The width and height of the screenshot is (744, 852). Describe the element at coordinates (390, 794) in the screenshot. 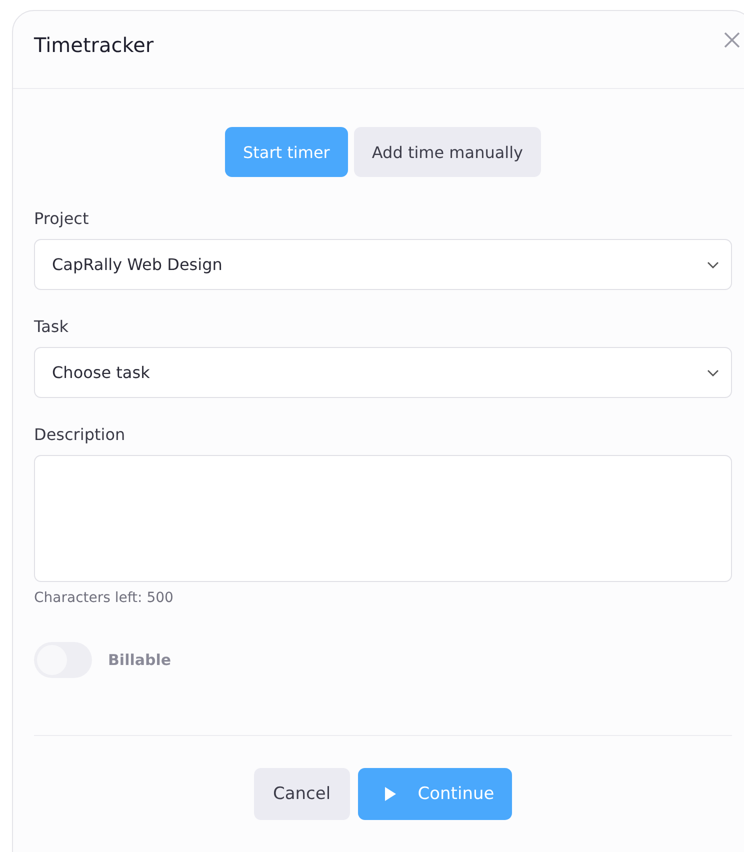

I see `play-icon` at that location.